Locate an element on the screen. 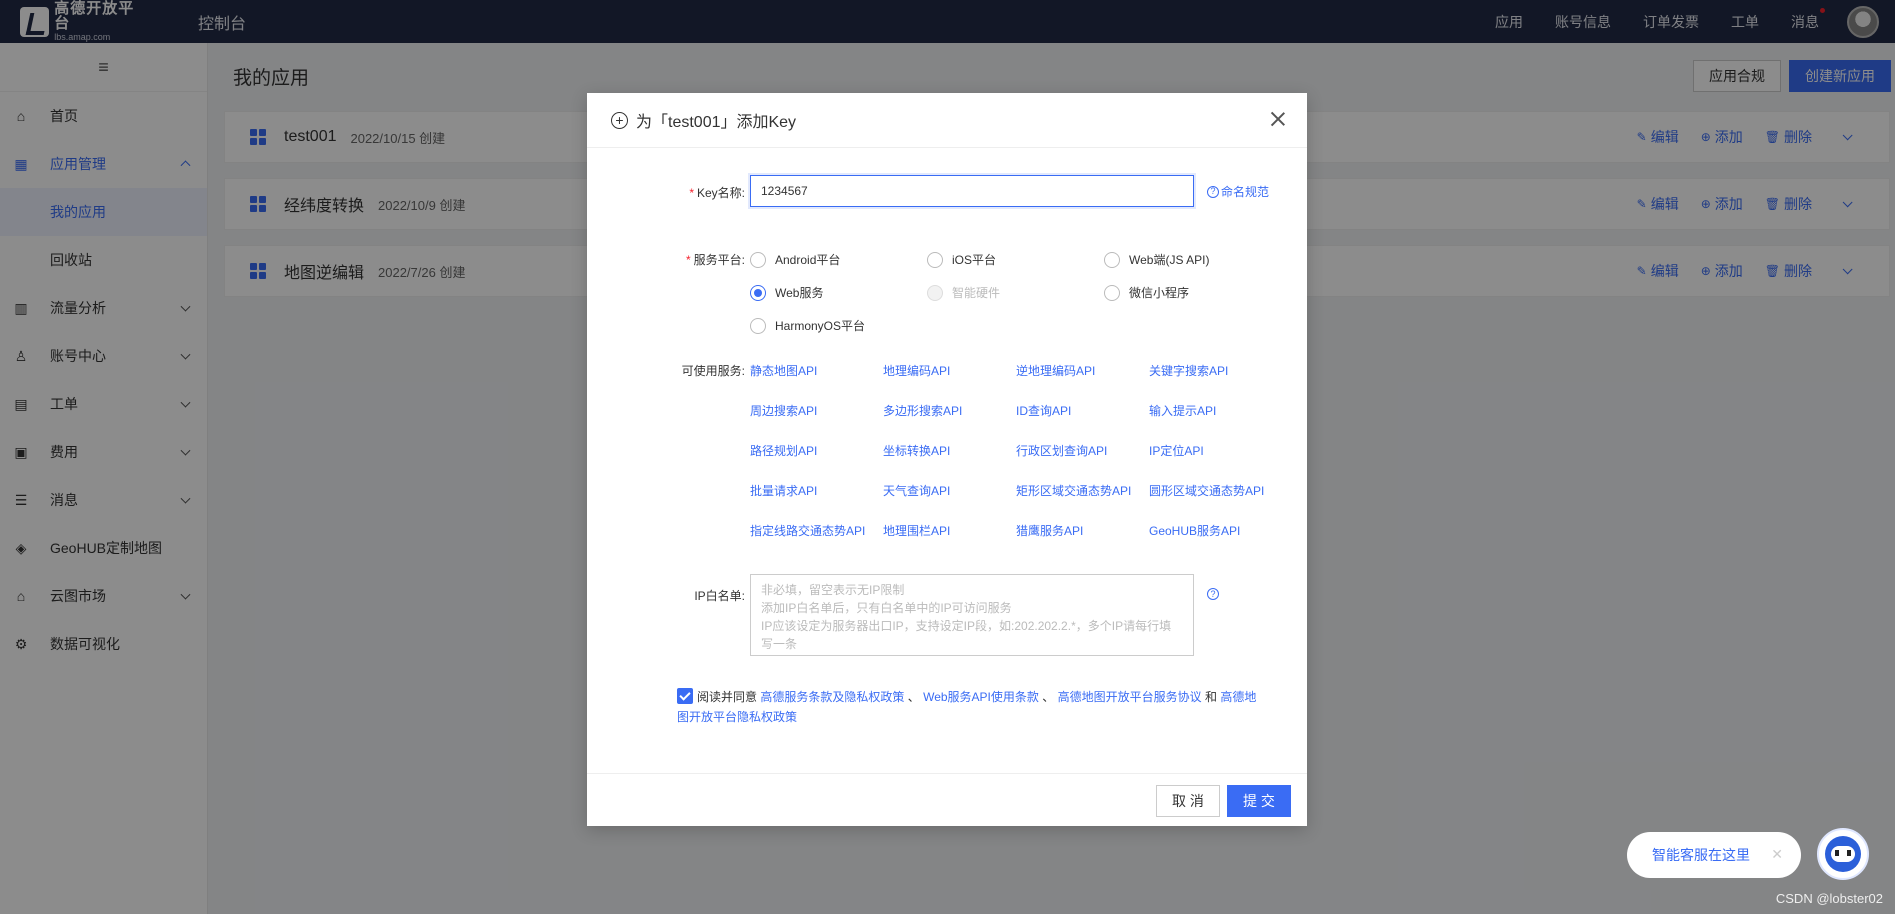 Image resolution: width=1895 pixels, height=914 pixels. service-link: 圆形区域交通态势API is located at coordinates (1206, 490).